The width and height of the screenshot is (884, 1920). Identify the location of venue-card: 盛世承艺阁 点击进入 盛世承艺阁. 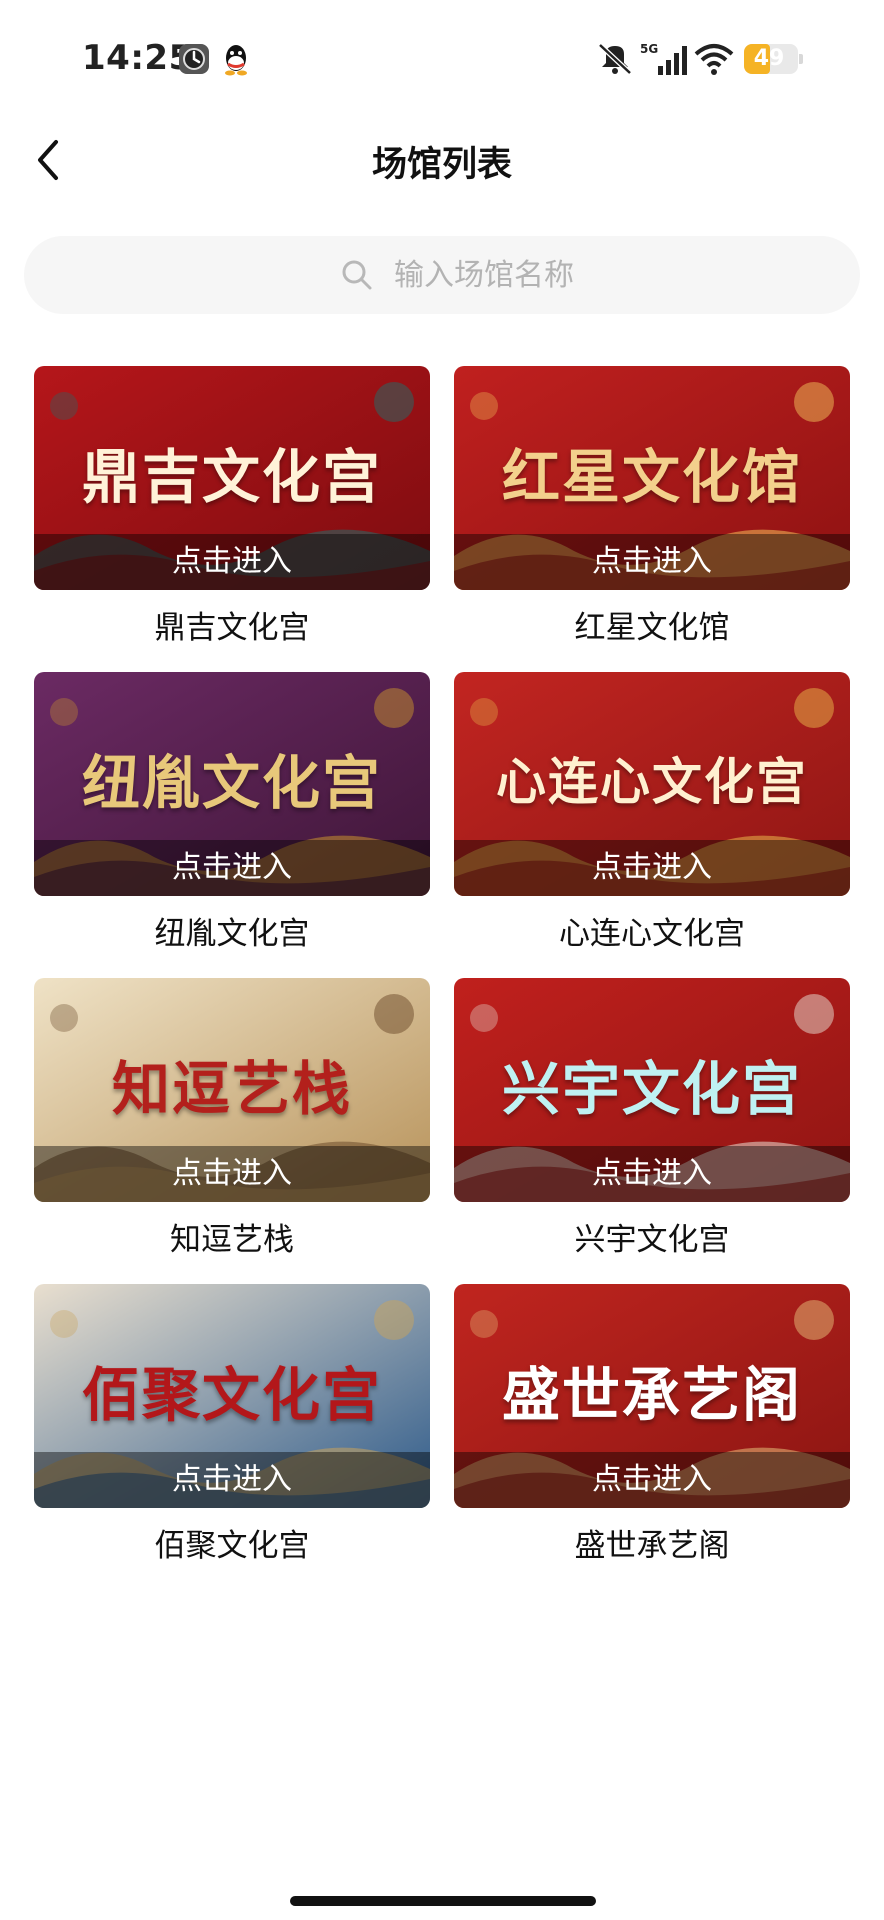
(652, 1424).